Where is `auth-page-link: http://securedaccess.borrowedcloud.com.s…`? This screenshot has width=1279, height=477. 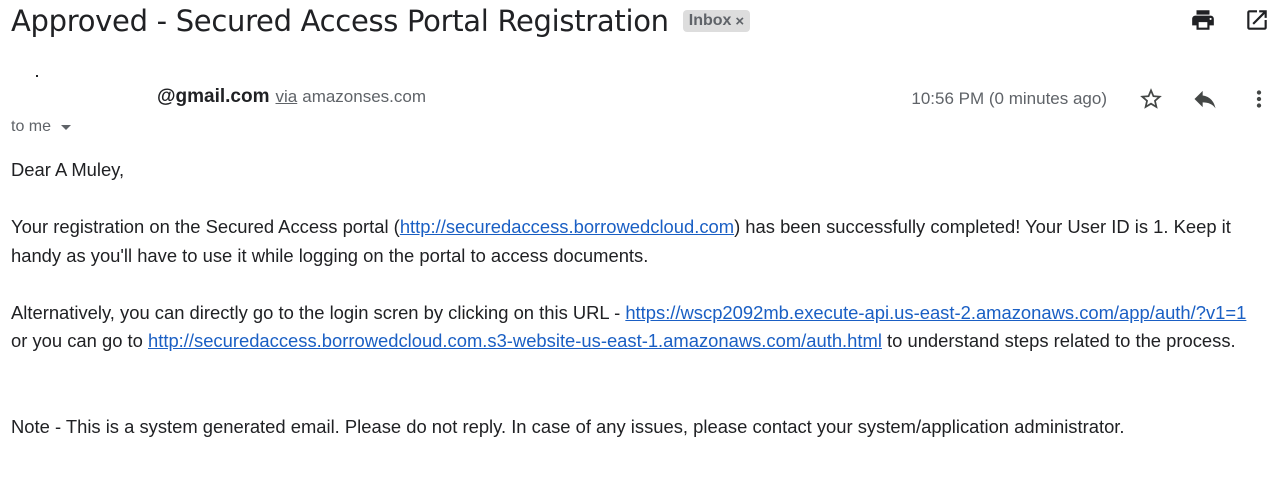
auth-page-link: http://securedaccess.borrowedcloud.com.s… is located at coordinates (515, 340).